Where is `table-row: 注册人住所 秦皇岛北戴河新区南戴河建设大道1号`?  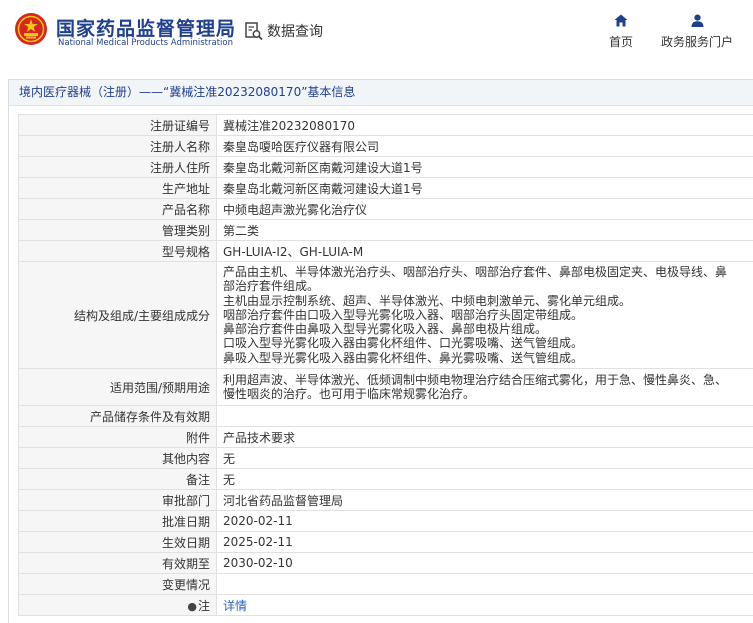 table-row: 注册人住所 秦皇岛北戴河新区南戴河建设大道1号 is located at coordinates (385, 167).